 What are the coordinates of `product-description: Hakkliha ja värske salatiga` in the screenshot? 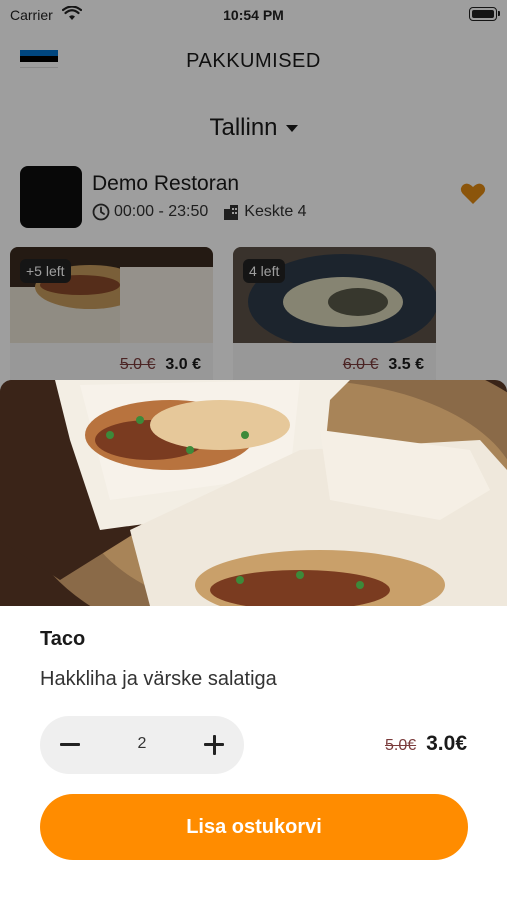 It's located at (158, 679).